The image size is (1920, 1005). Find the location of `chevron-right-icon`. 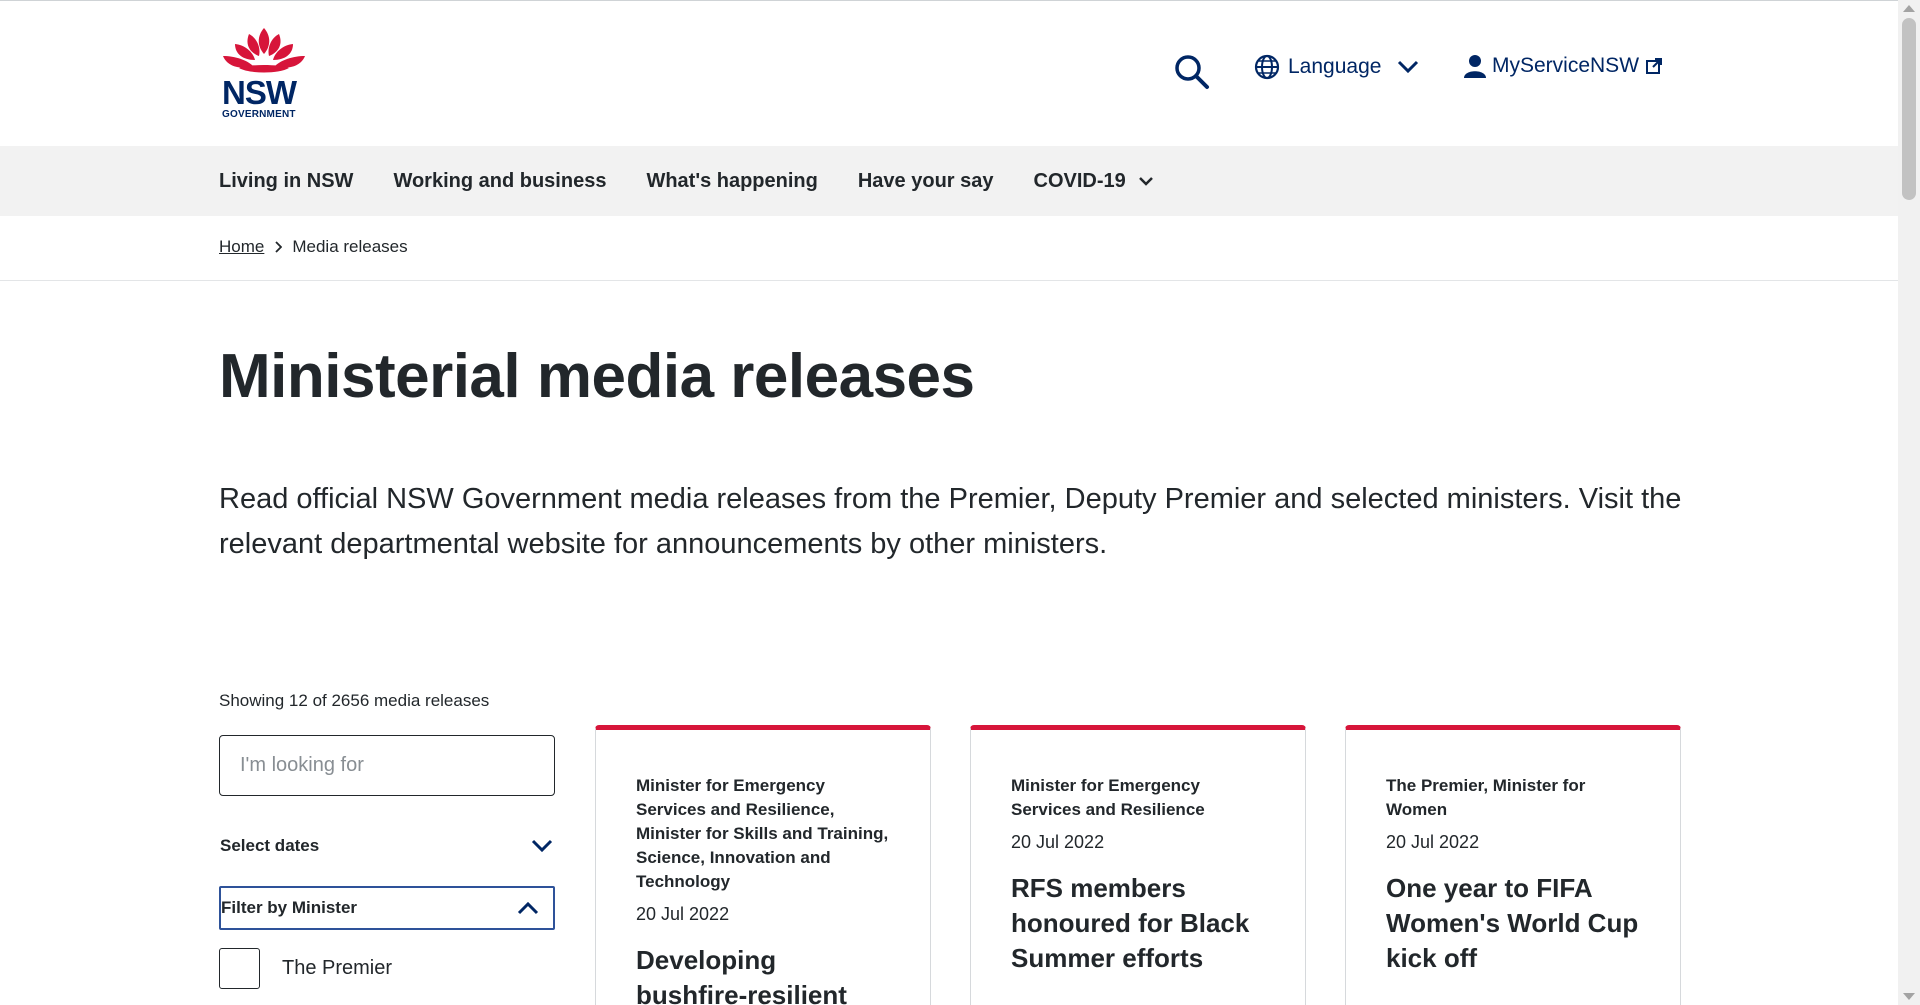

chevron-right-icon is located at coordinates (279, 247).